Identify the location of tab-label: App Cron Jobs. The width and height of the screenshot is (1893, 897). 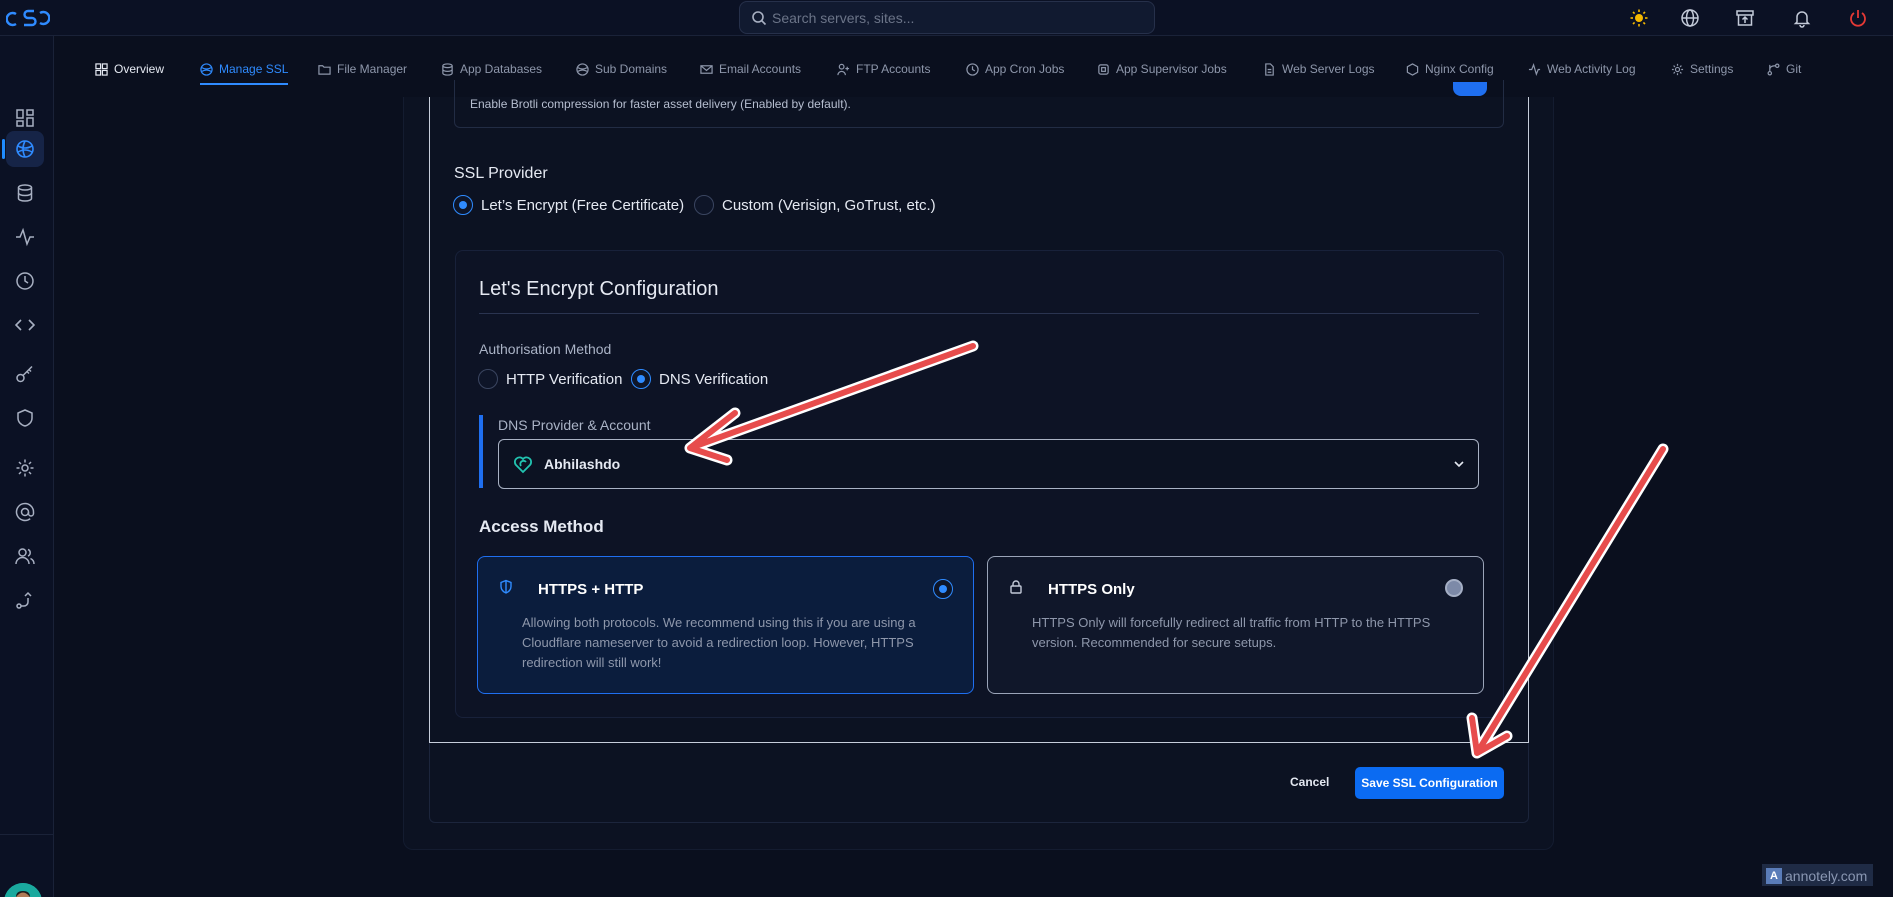
(1025, 69).